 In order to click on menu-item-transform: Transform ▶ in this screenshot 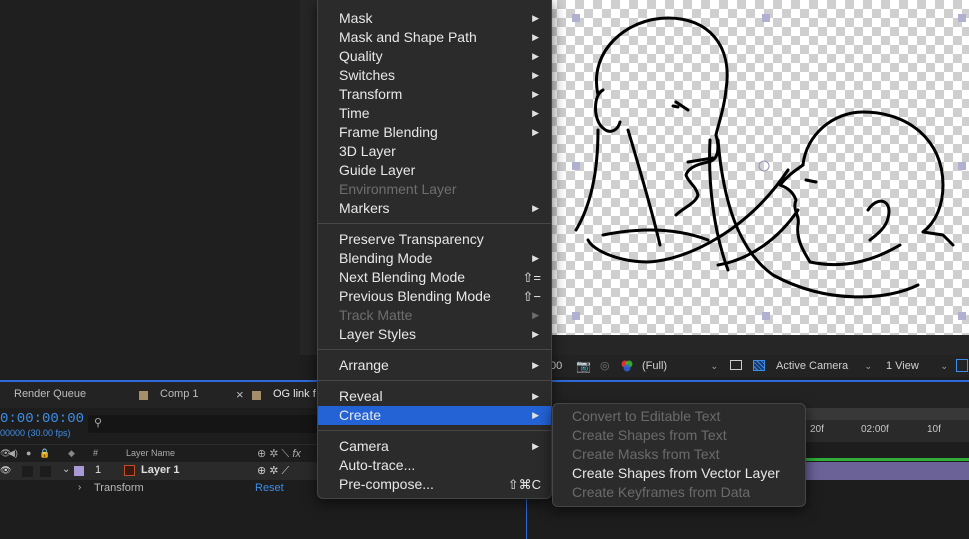, I will do `click(434, 94)`.